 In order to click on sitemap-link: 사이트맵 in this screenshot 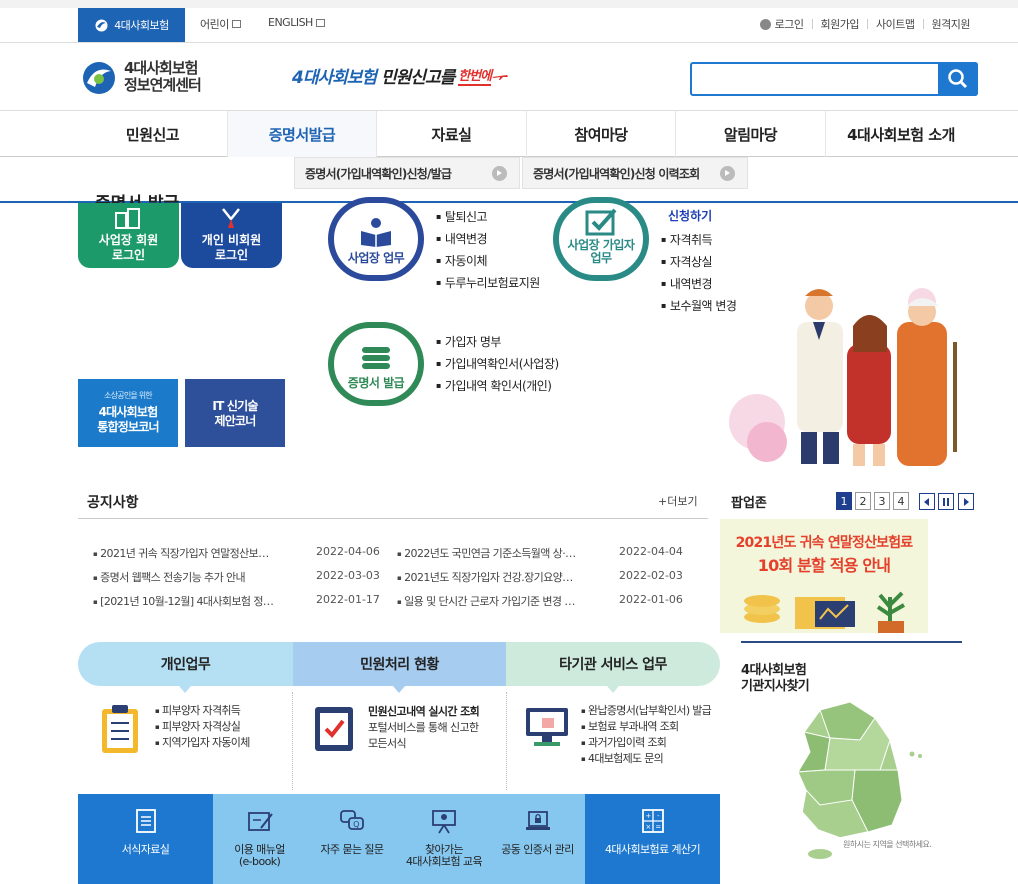, I will do `click(895, 24)`.